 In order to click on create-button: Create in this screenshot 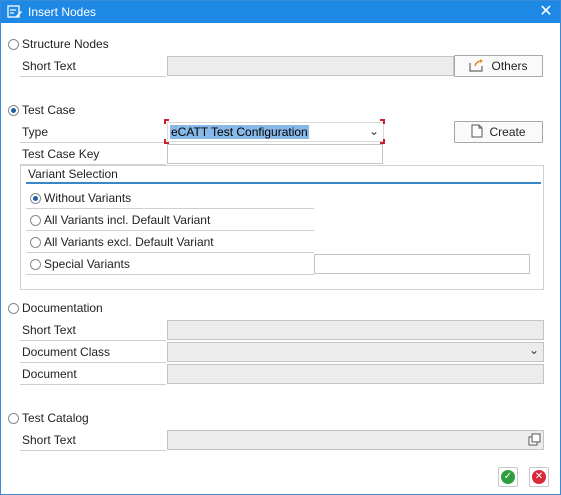, I will do `click(498, 132)`.